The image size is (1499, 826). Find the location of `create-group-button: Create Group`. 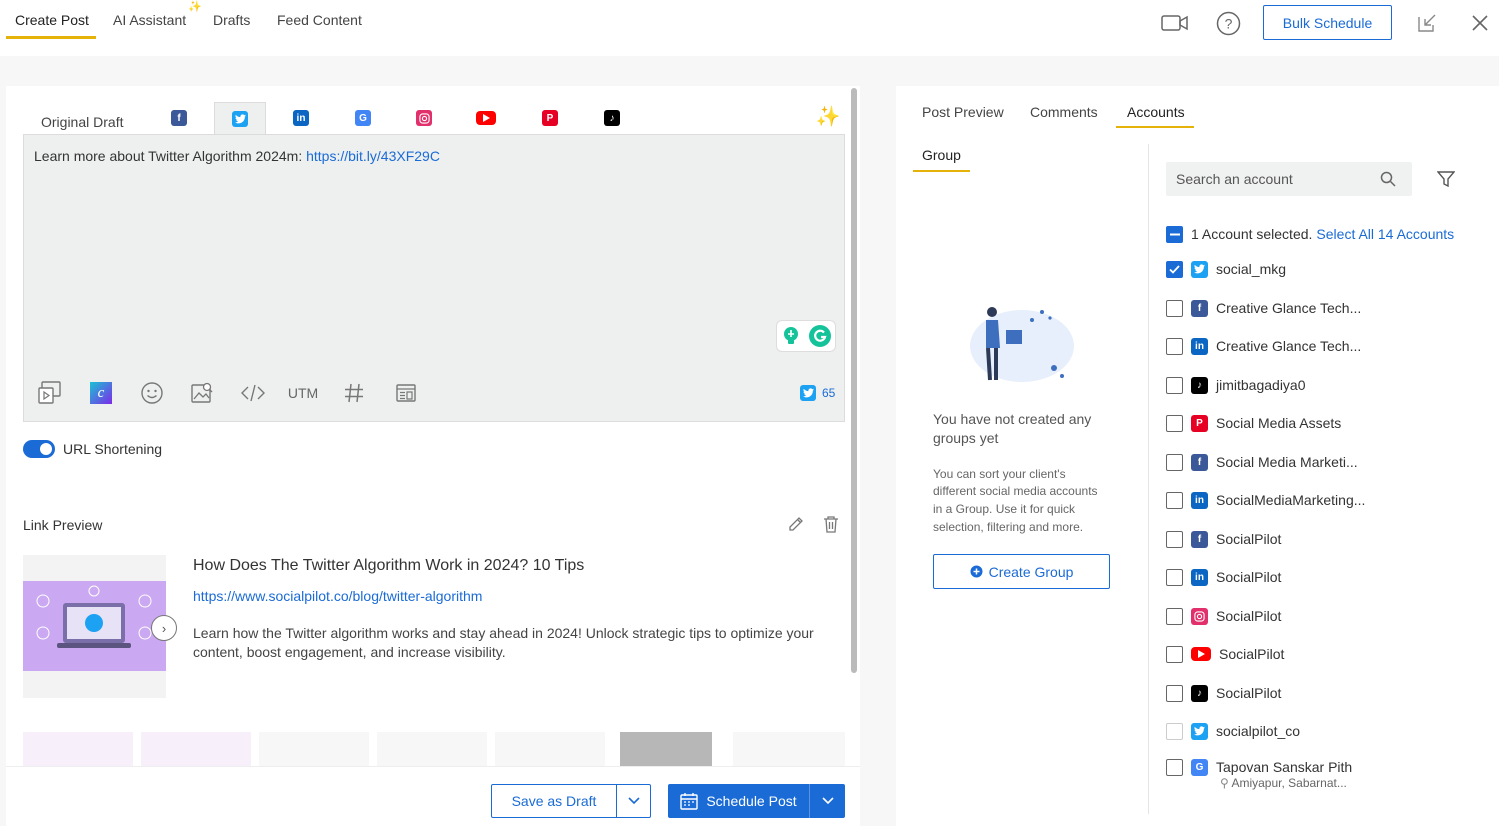

create-group-button: Create Group is located at coordinates (1021, 571).